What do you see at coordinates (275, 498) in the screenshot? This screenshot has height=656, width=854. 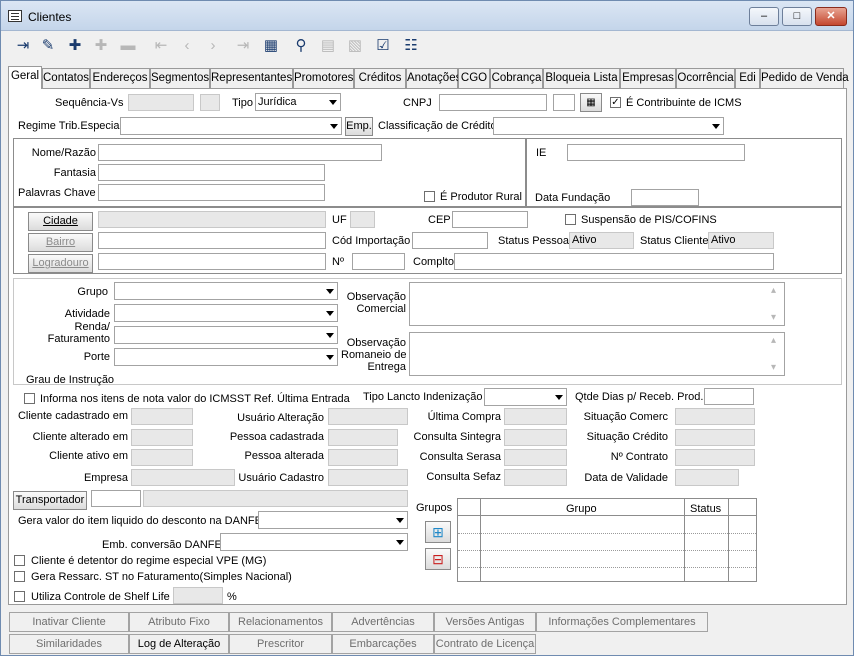 I see `transportador-name-input` at bounding box center [275, 498].